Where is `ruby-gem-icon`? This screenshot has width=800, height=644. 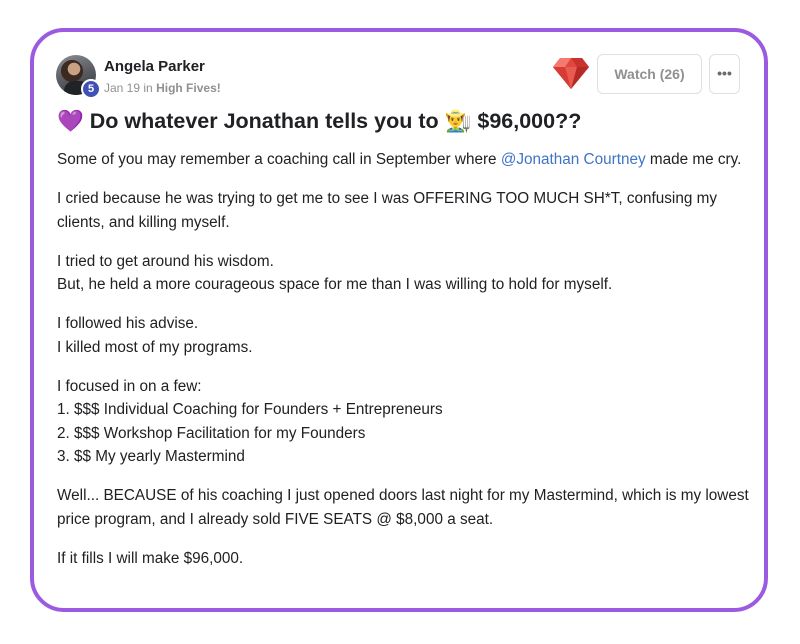
ruby-gem-icon is located at coordinates (571, 73).